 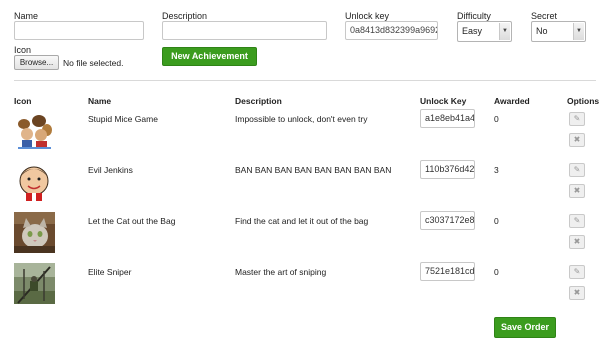 What do you see at coordinates (313, 170) in the screenshot?
I see `row-2-description: BAN BAN BAN BAN BAN BAN BAN BAN` at bounding box center [313, 170].